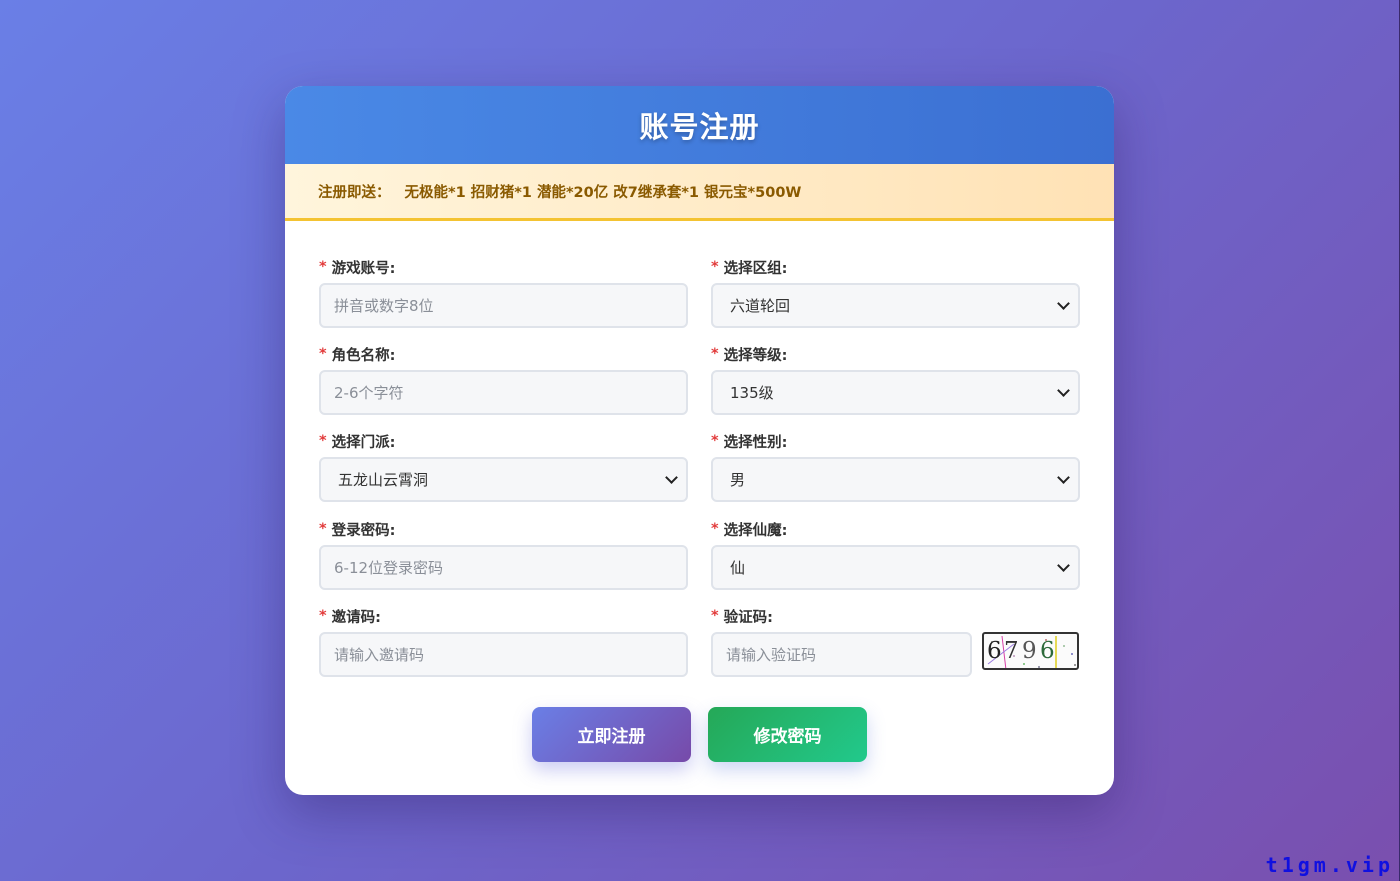 The image size is (1400, 881). I want to click on zone-label: 选择区组:, so click(755, 268).